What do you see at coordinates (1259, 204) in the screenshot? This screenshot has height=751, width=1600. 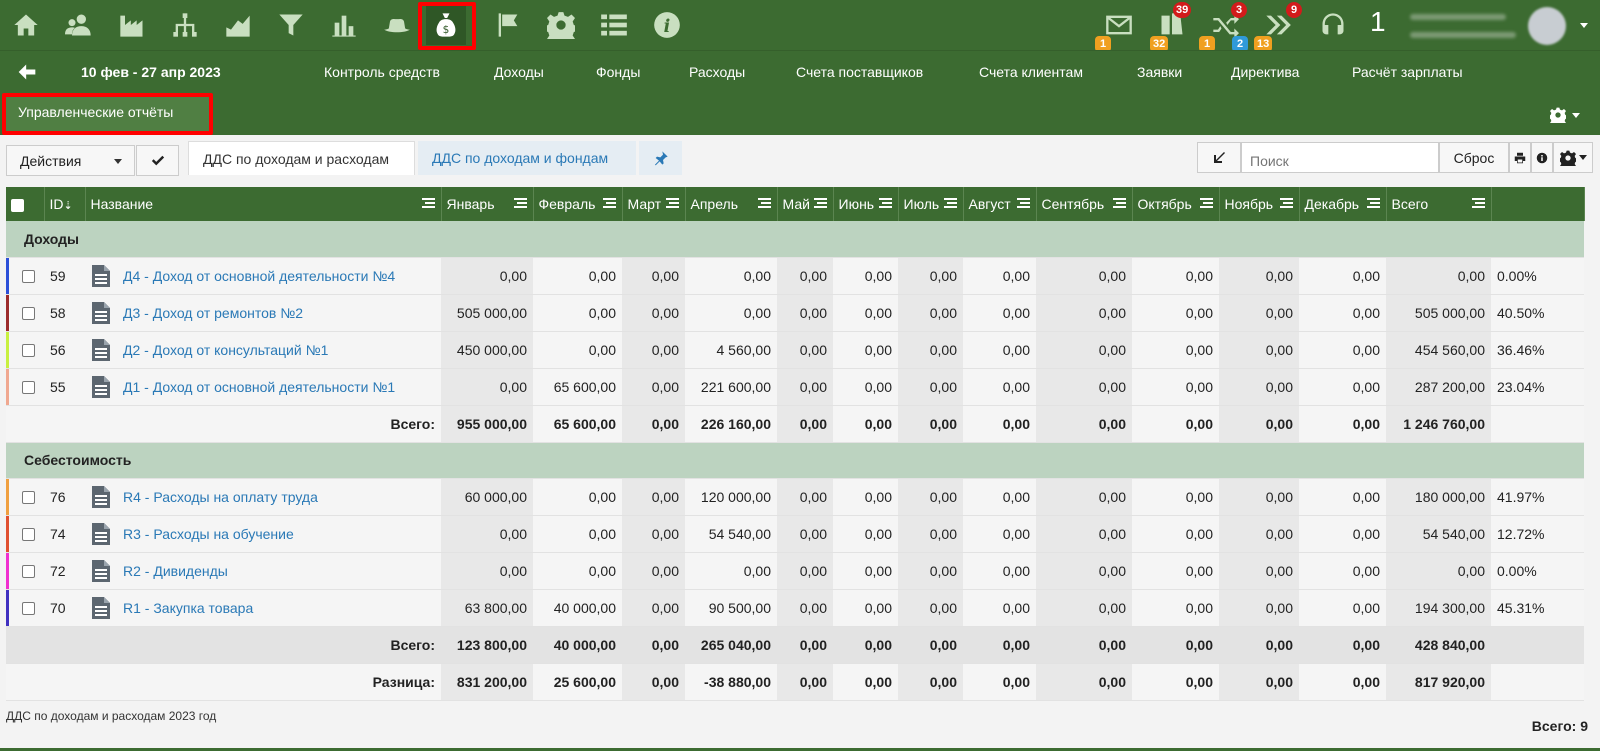 I see `column-header-nov: Ноябрь` at bounding box center [1259, 204].